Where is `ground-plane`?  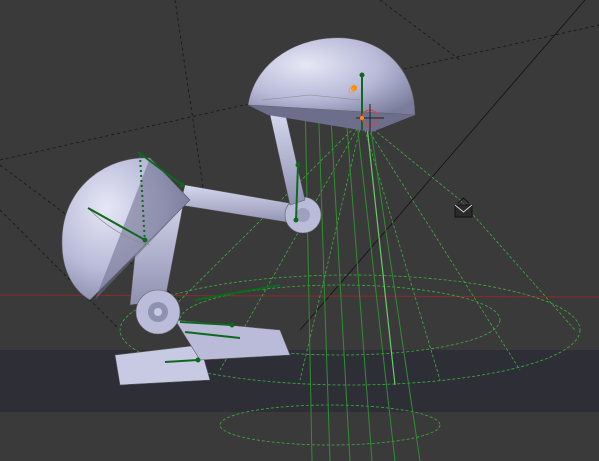
ground-plane is located at coordinates (299, 381).